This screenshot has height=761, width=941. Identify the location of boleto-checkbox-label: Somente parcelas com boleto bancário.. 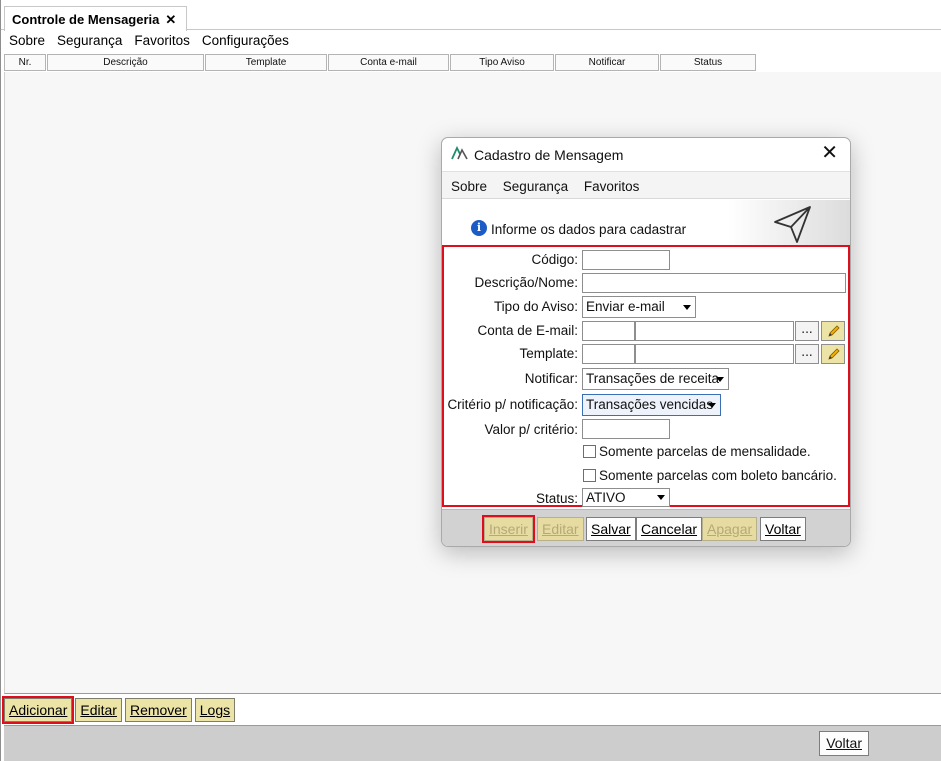
(718, 475).